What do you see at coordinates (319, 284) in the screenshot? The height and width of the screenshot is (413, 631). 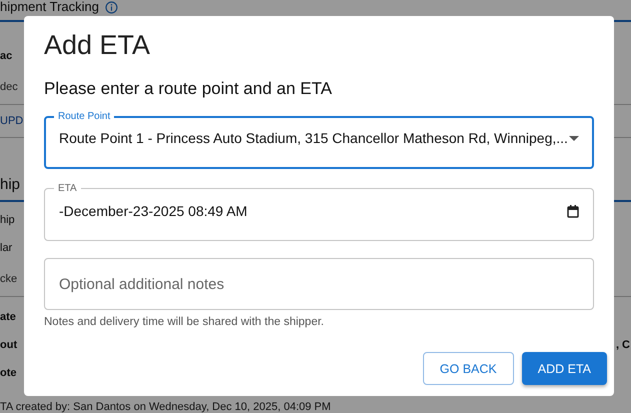 I see `notes-field: Optional additional notes` at bounding box center [319, 284].